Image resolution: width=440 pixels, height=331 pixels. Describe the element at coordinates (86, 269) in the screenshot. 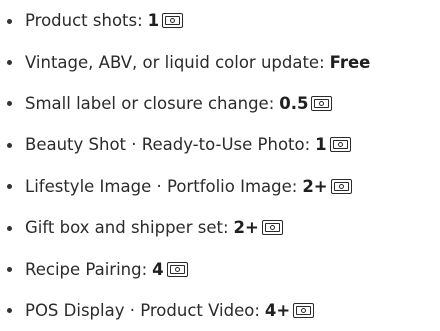

I see `item-label: Recipe Pairing:` at that location.